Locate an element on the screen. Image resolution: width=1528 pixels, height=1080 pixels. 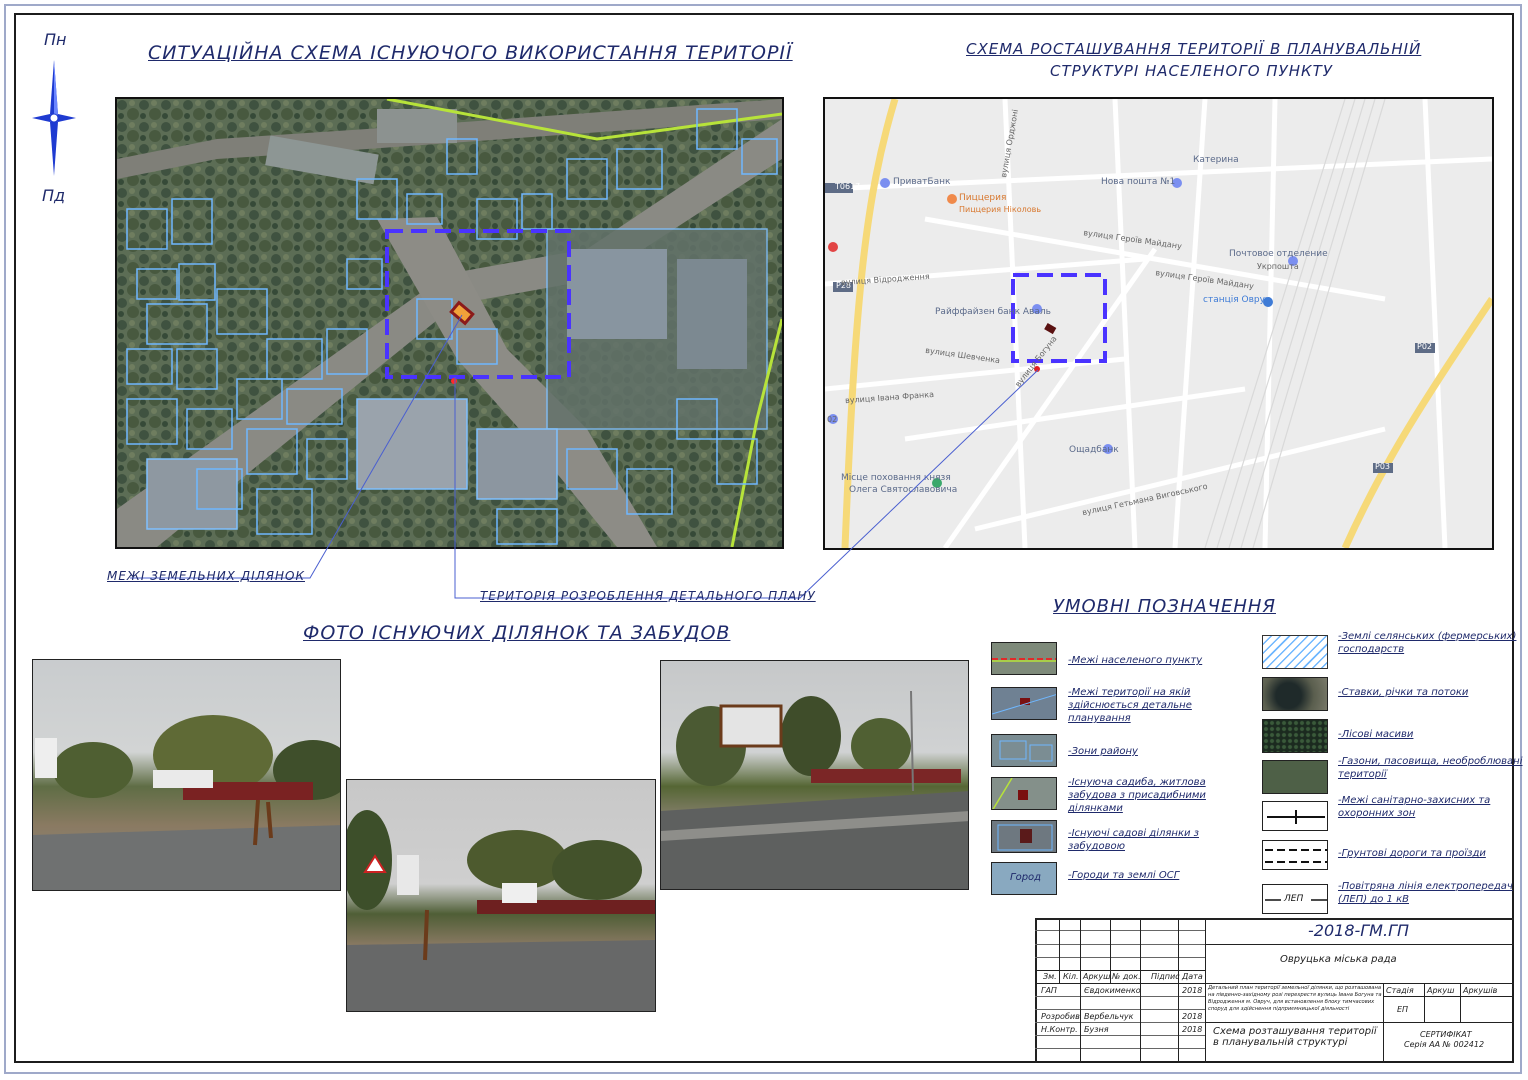
legend-label-garden-plots: -Існуючі садові ділянки з забудовою is located at coordinates (1133, 840).